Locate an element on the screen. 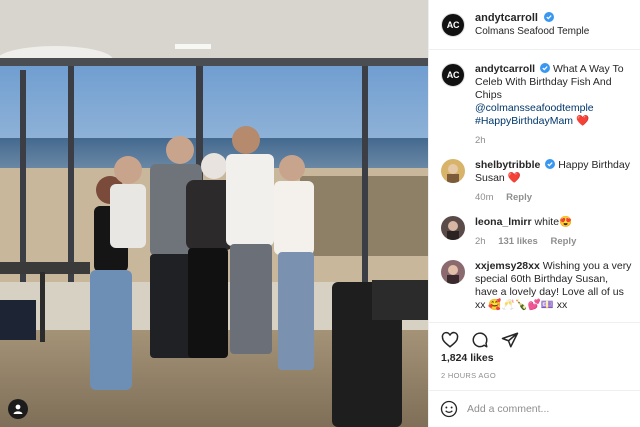 The image size is (640, 427). post-header: AC andytcarroll Colmans Seafood Temple is located at coordinates (534, 25).